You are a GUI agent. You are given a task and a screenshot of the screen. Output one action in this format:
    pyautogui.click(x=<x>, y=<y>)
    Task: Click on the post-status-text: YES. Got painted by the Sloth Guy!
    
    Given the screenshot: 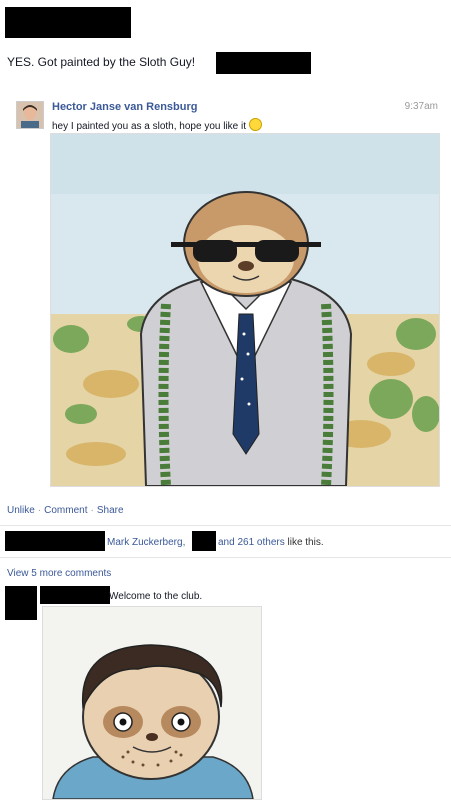 What is the action you would take?
    pyautogui.click(x=101, y=62)
    